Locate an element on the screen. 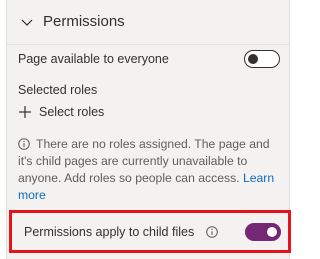  page-available-label: Page available to everyone is located at coordinates (93, 59).